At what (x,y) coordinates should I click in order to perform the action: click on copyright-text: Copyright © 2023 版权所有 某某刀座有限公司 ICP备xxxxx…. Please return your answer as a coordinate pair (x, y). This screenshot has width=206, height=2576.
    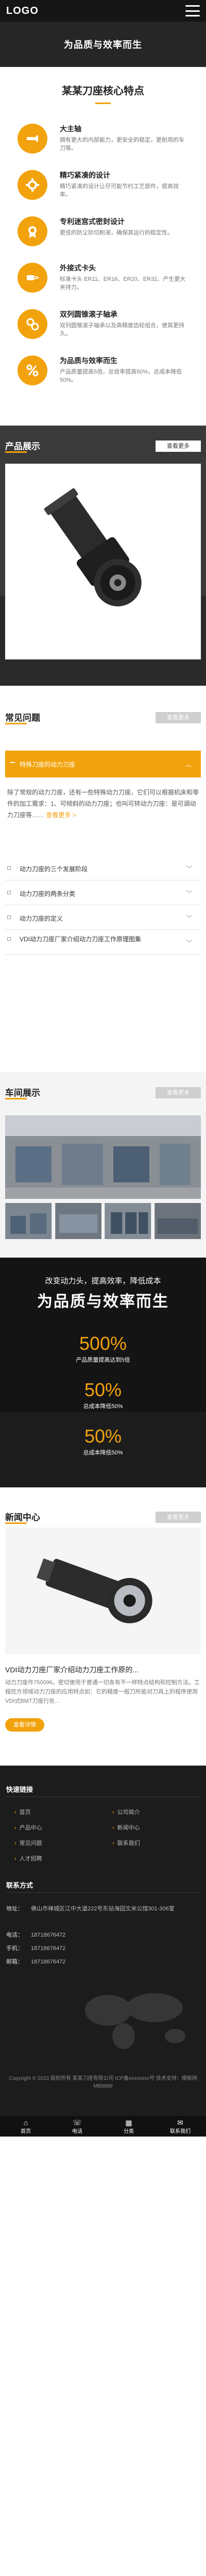
    Looking at the image, I should click on (103, 2082).